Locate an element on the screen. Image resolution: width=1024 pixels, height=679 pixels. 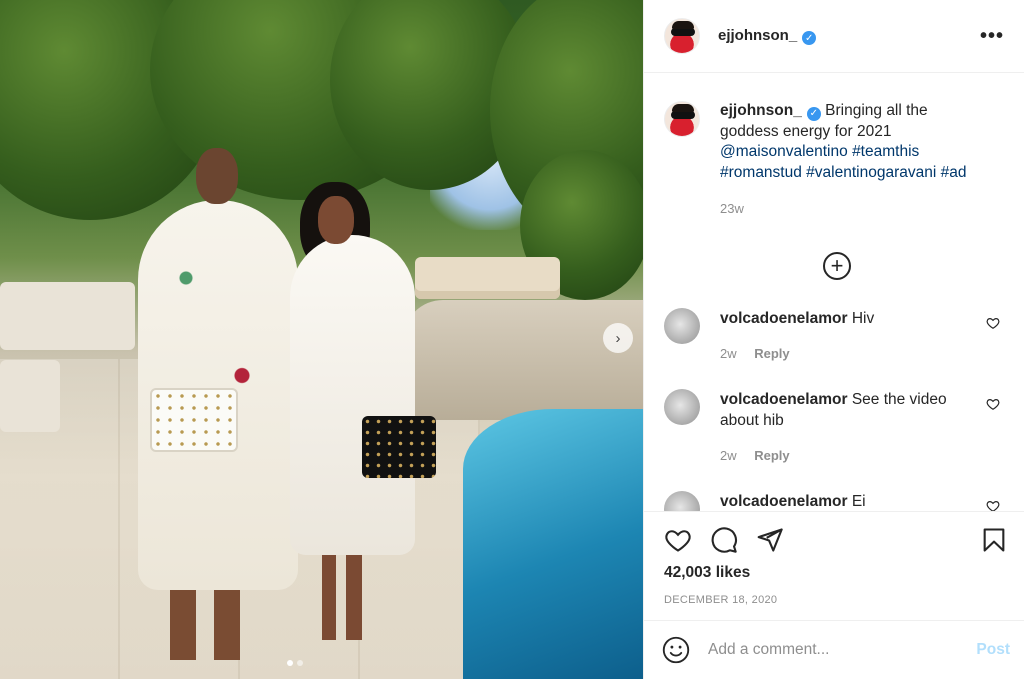
outdoor-couch is located at coordinates (487, 278).